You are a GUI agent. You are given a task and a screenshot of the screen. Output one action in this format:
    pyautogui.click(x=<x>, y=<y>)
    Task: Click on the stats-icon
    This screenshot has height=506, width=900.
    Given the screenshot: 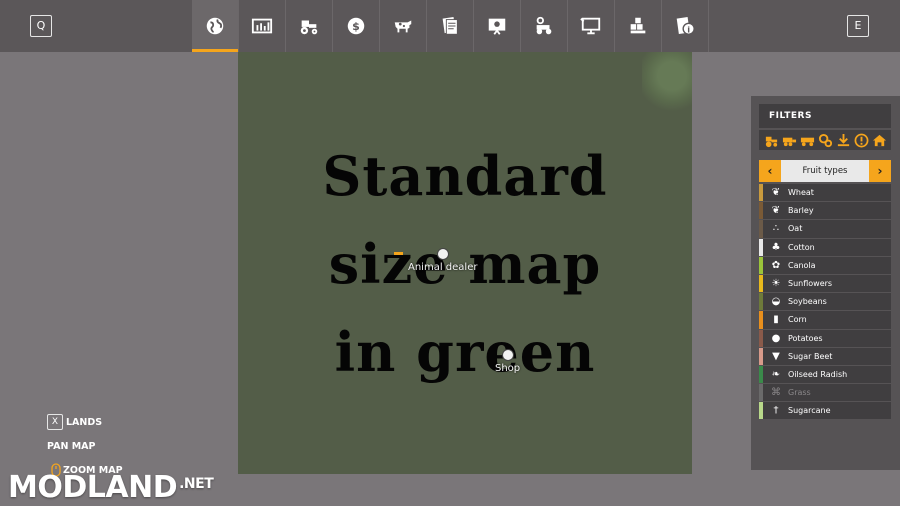 What is the action you would take?
    pyautogui.click(x=262, y=26)
    